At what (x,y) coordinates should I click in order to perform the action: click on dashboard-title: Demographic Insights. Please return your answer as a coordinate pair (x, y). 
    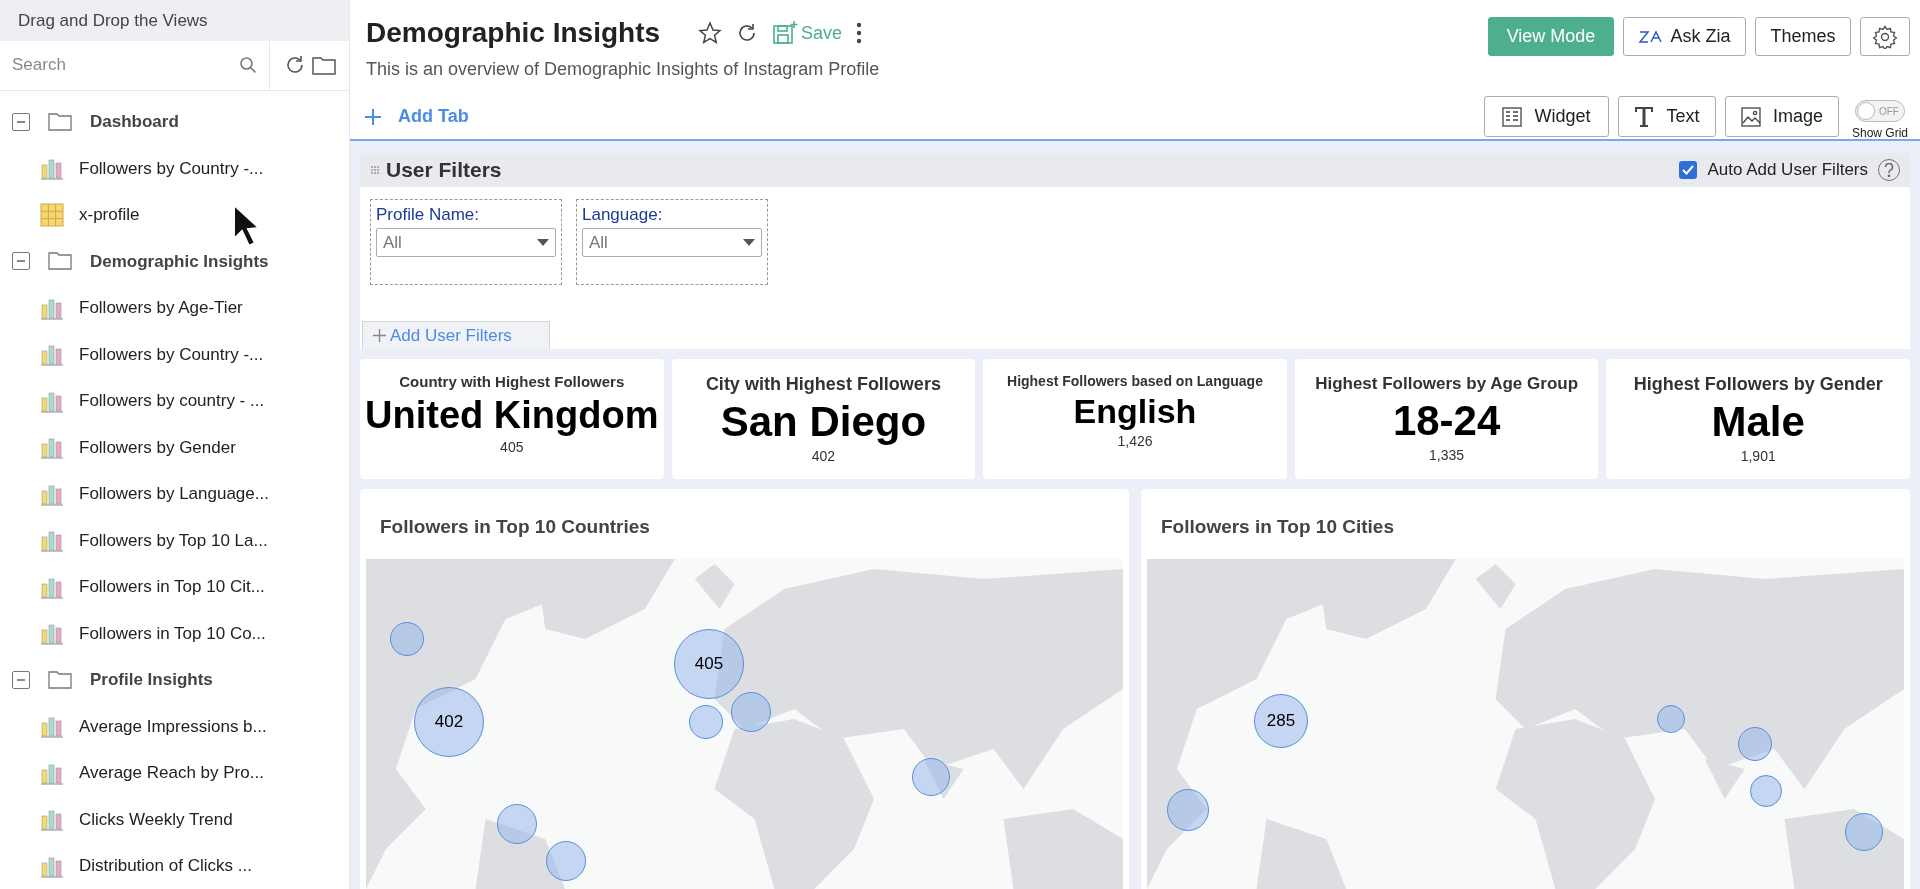
    Looking at the image, I should click on (513, 33).